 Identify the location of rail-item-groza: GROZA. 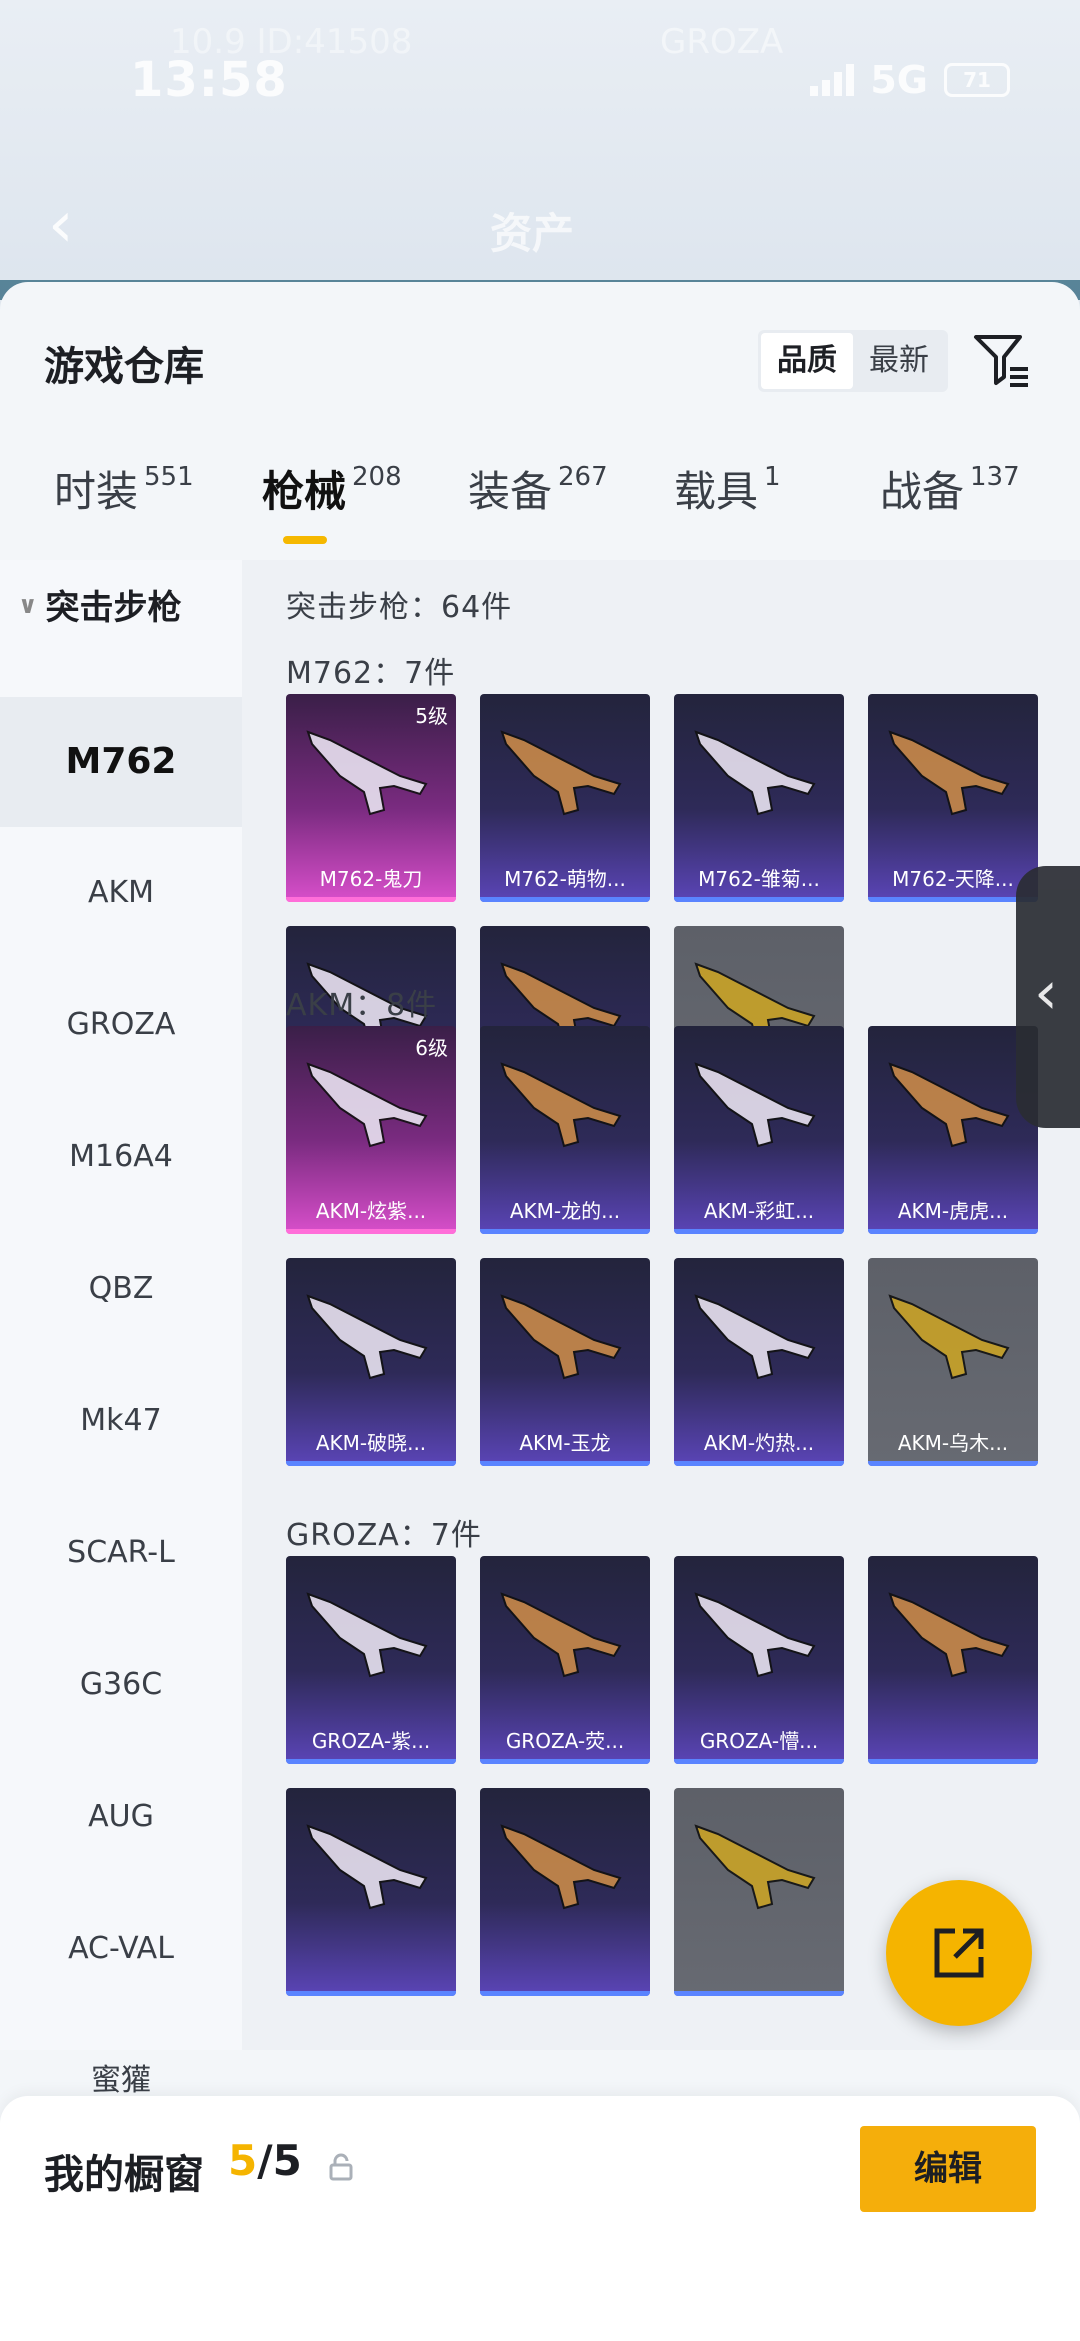
(121, 1025).